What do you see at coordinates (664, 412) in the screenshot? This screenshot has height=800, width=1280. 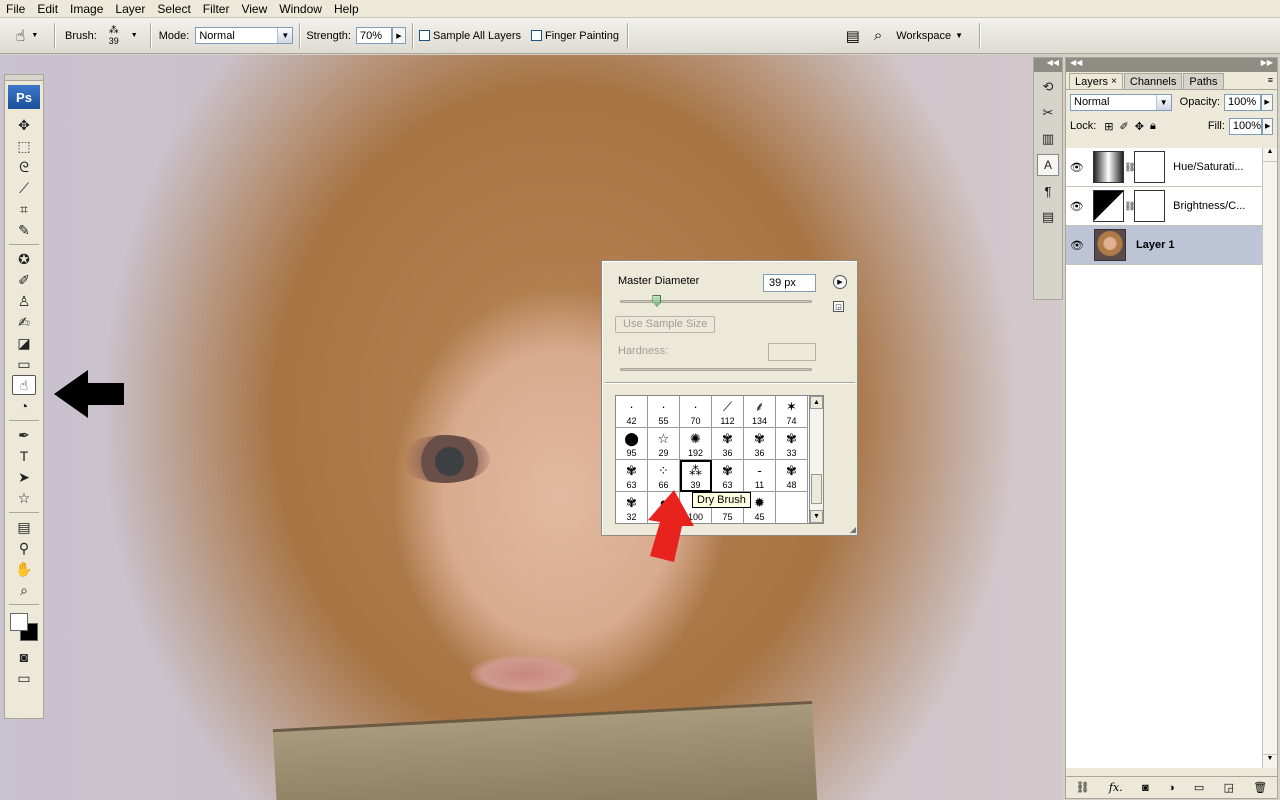 I see `brush-preset: · 55` at bounding box center [664, 412].